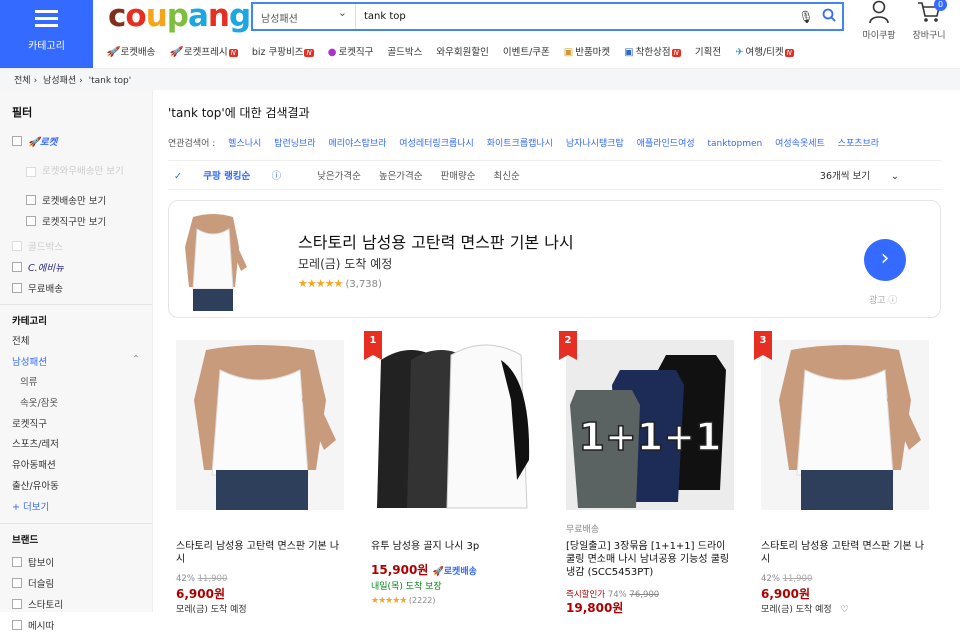 This screenshot has height=636, width=960. I want to click on breadcrumb-item: 'tank top', so click(110, 81).